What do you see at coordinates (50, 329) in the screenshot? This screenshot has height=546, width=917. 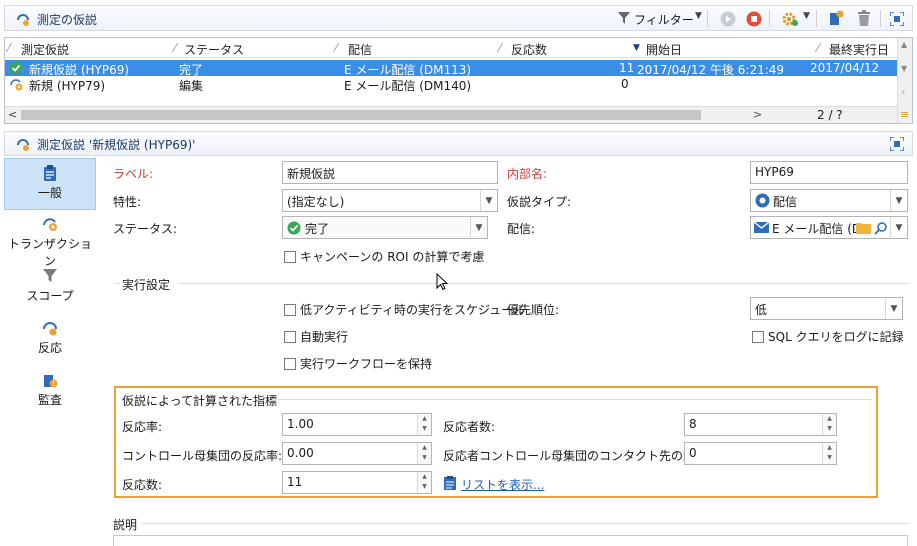 I see `reaction-icon` at bounding box center [50, 329].